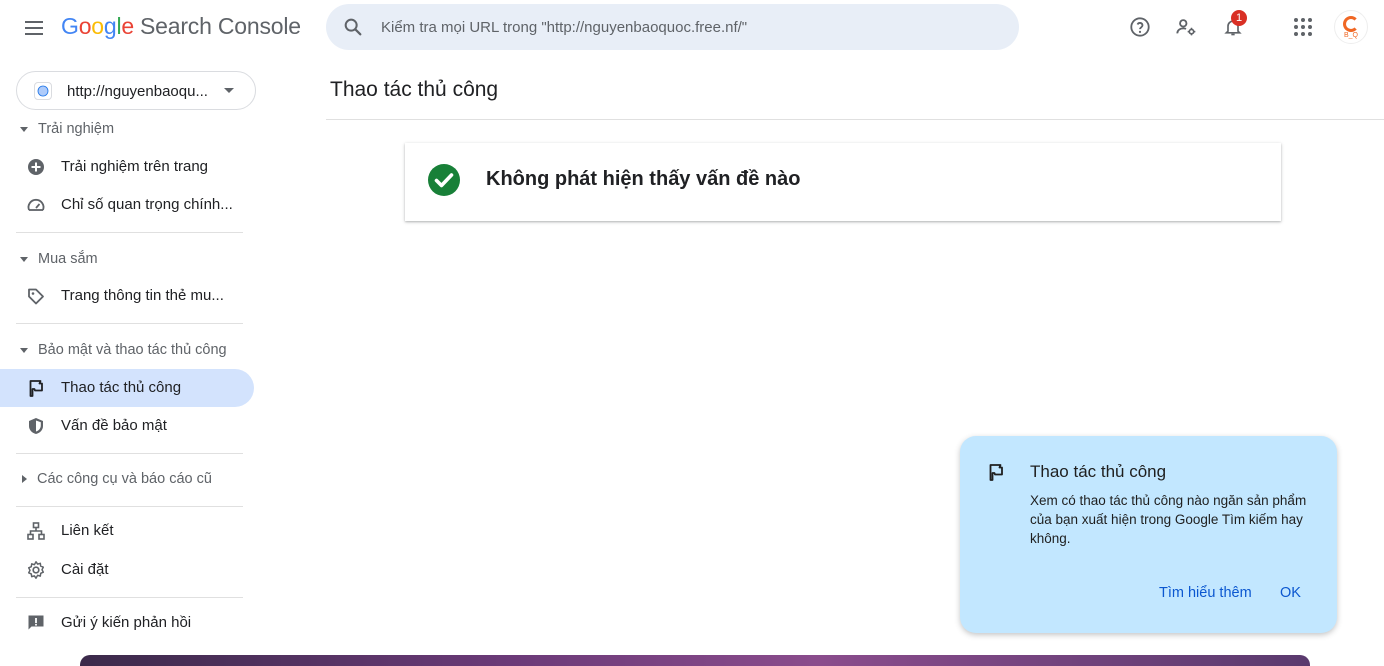  I want to click on status-message: Không phát hiện thấy vấn đề nào, so click(643, 179).